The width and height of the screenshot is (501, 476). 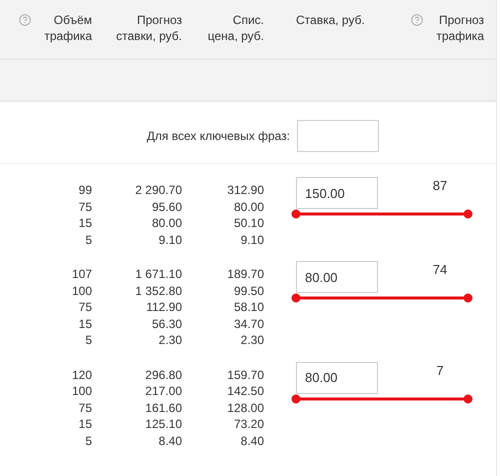 What do you see at coordinates (440, 269) in the screenshot?
I see `traffic-forecast-value: 74` at bounding box center [440, 269].